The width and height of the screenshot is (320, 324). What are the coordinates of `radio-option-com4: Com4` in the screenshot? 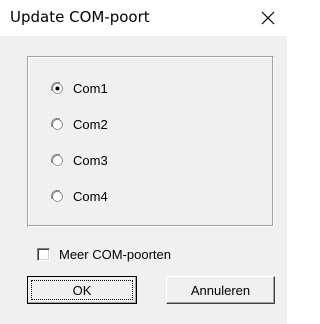 It's located at (79, 196).